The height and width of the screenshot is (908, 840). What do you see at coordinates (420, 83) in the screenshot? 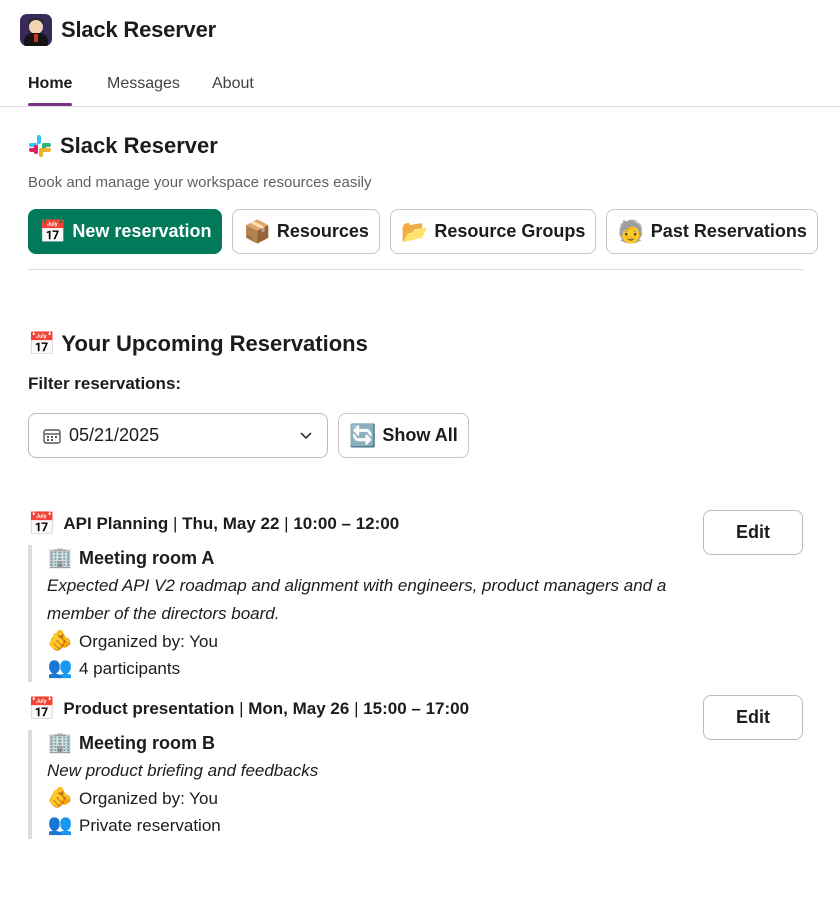
I see `tab-bar: Home Messages About` at bounding box center [420, 83].